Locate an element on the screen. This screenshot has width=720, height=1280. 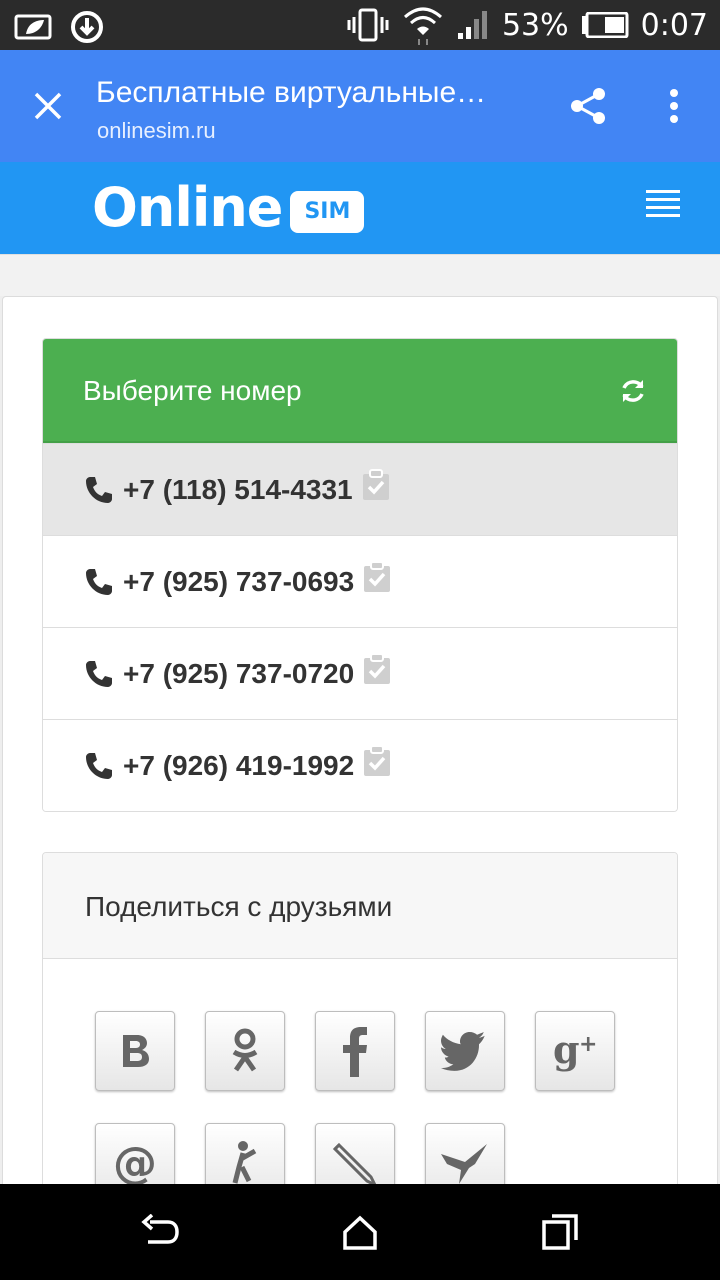
browser-toolbar: Бесплатные виртуальные… onlinesim.ru is located at coordinates (360, 106).